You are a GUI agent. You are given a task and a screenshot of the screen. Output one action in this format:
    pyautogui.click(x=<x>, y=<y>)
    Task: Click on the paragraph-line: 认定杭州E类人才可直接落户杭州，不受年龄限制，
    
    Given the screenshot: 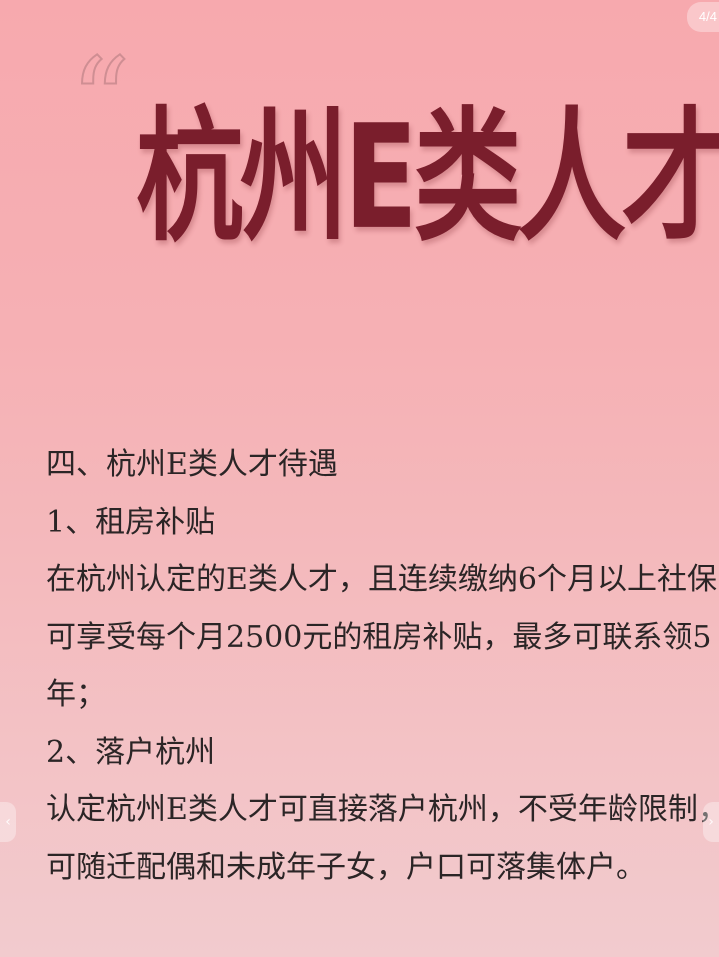 What is the action you would take?
    pyautogui.click(x=382, y=809)
    